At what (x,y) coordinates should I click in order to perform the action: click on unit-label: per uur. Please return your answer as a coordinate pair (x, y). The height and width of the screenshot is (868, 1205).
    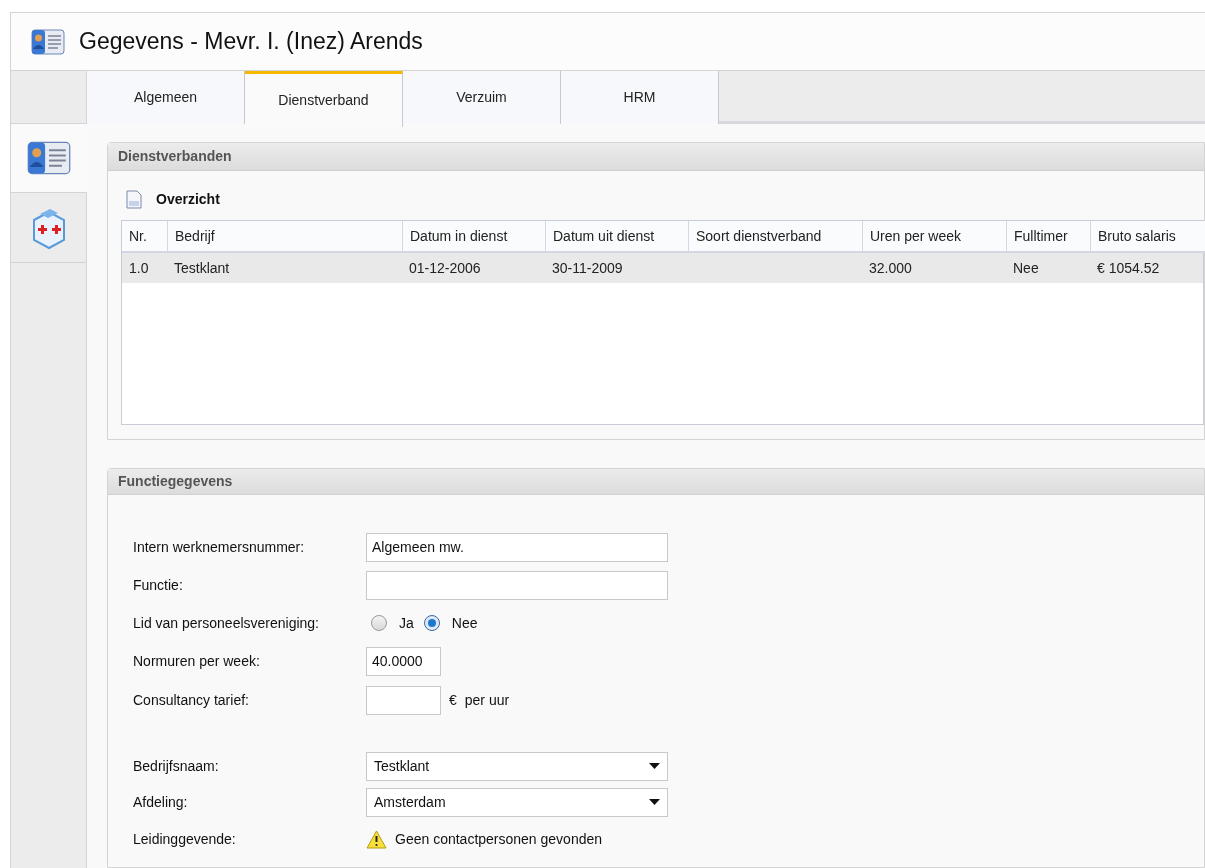
    Looking at the image, I should click on (487, 700).